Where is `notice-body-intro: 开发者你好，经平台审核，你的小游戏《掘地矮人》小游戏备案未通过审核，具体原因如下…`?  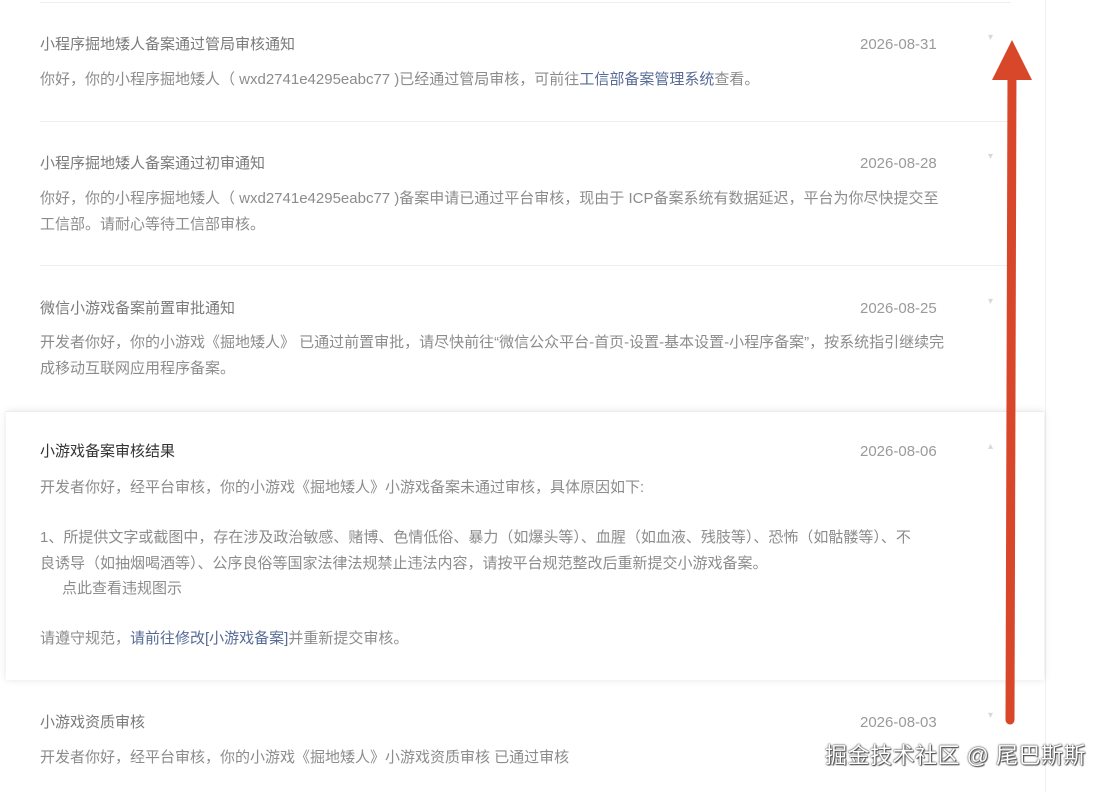
notice-body-intro: 开发者你好，经平台审核，你的小游戏《掘地矮人》小游戏备案未通过审核，具体原因如下… is located at coordinates (342, 487).